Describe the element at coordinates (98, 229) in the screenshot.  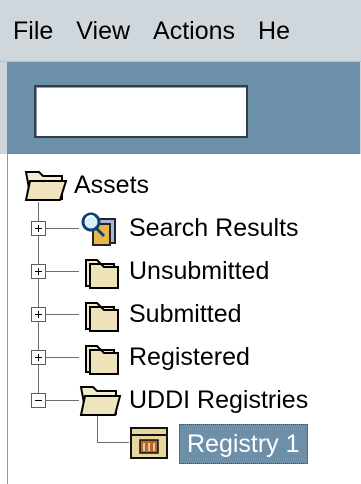
I see `search-results-icon` at that location.